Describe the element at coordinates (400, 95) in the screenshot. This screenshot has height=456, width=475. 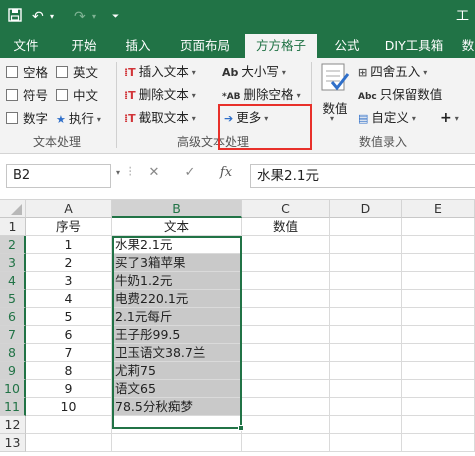
I see `keep-numeric-button: Abc 只保留数值` at that location.